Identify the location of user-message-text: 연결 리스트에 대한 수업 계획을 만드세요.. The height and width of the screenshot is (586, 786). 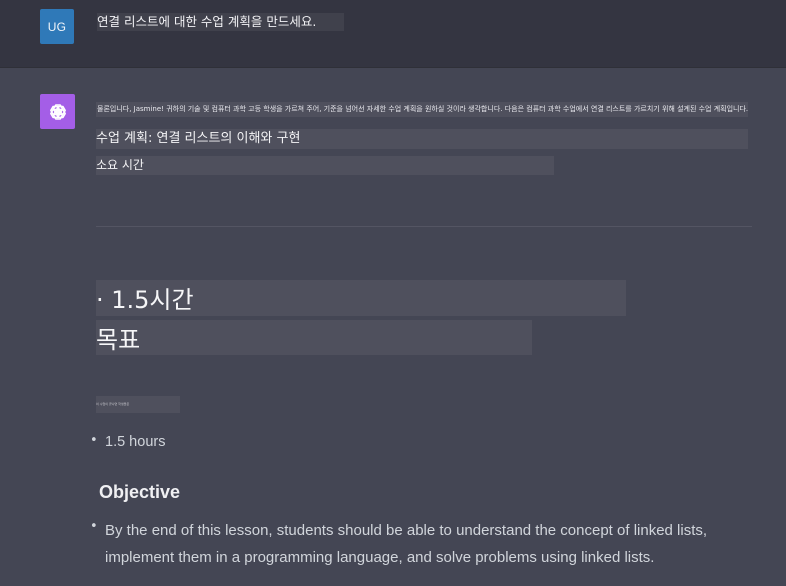
(220, 22).